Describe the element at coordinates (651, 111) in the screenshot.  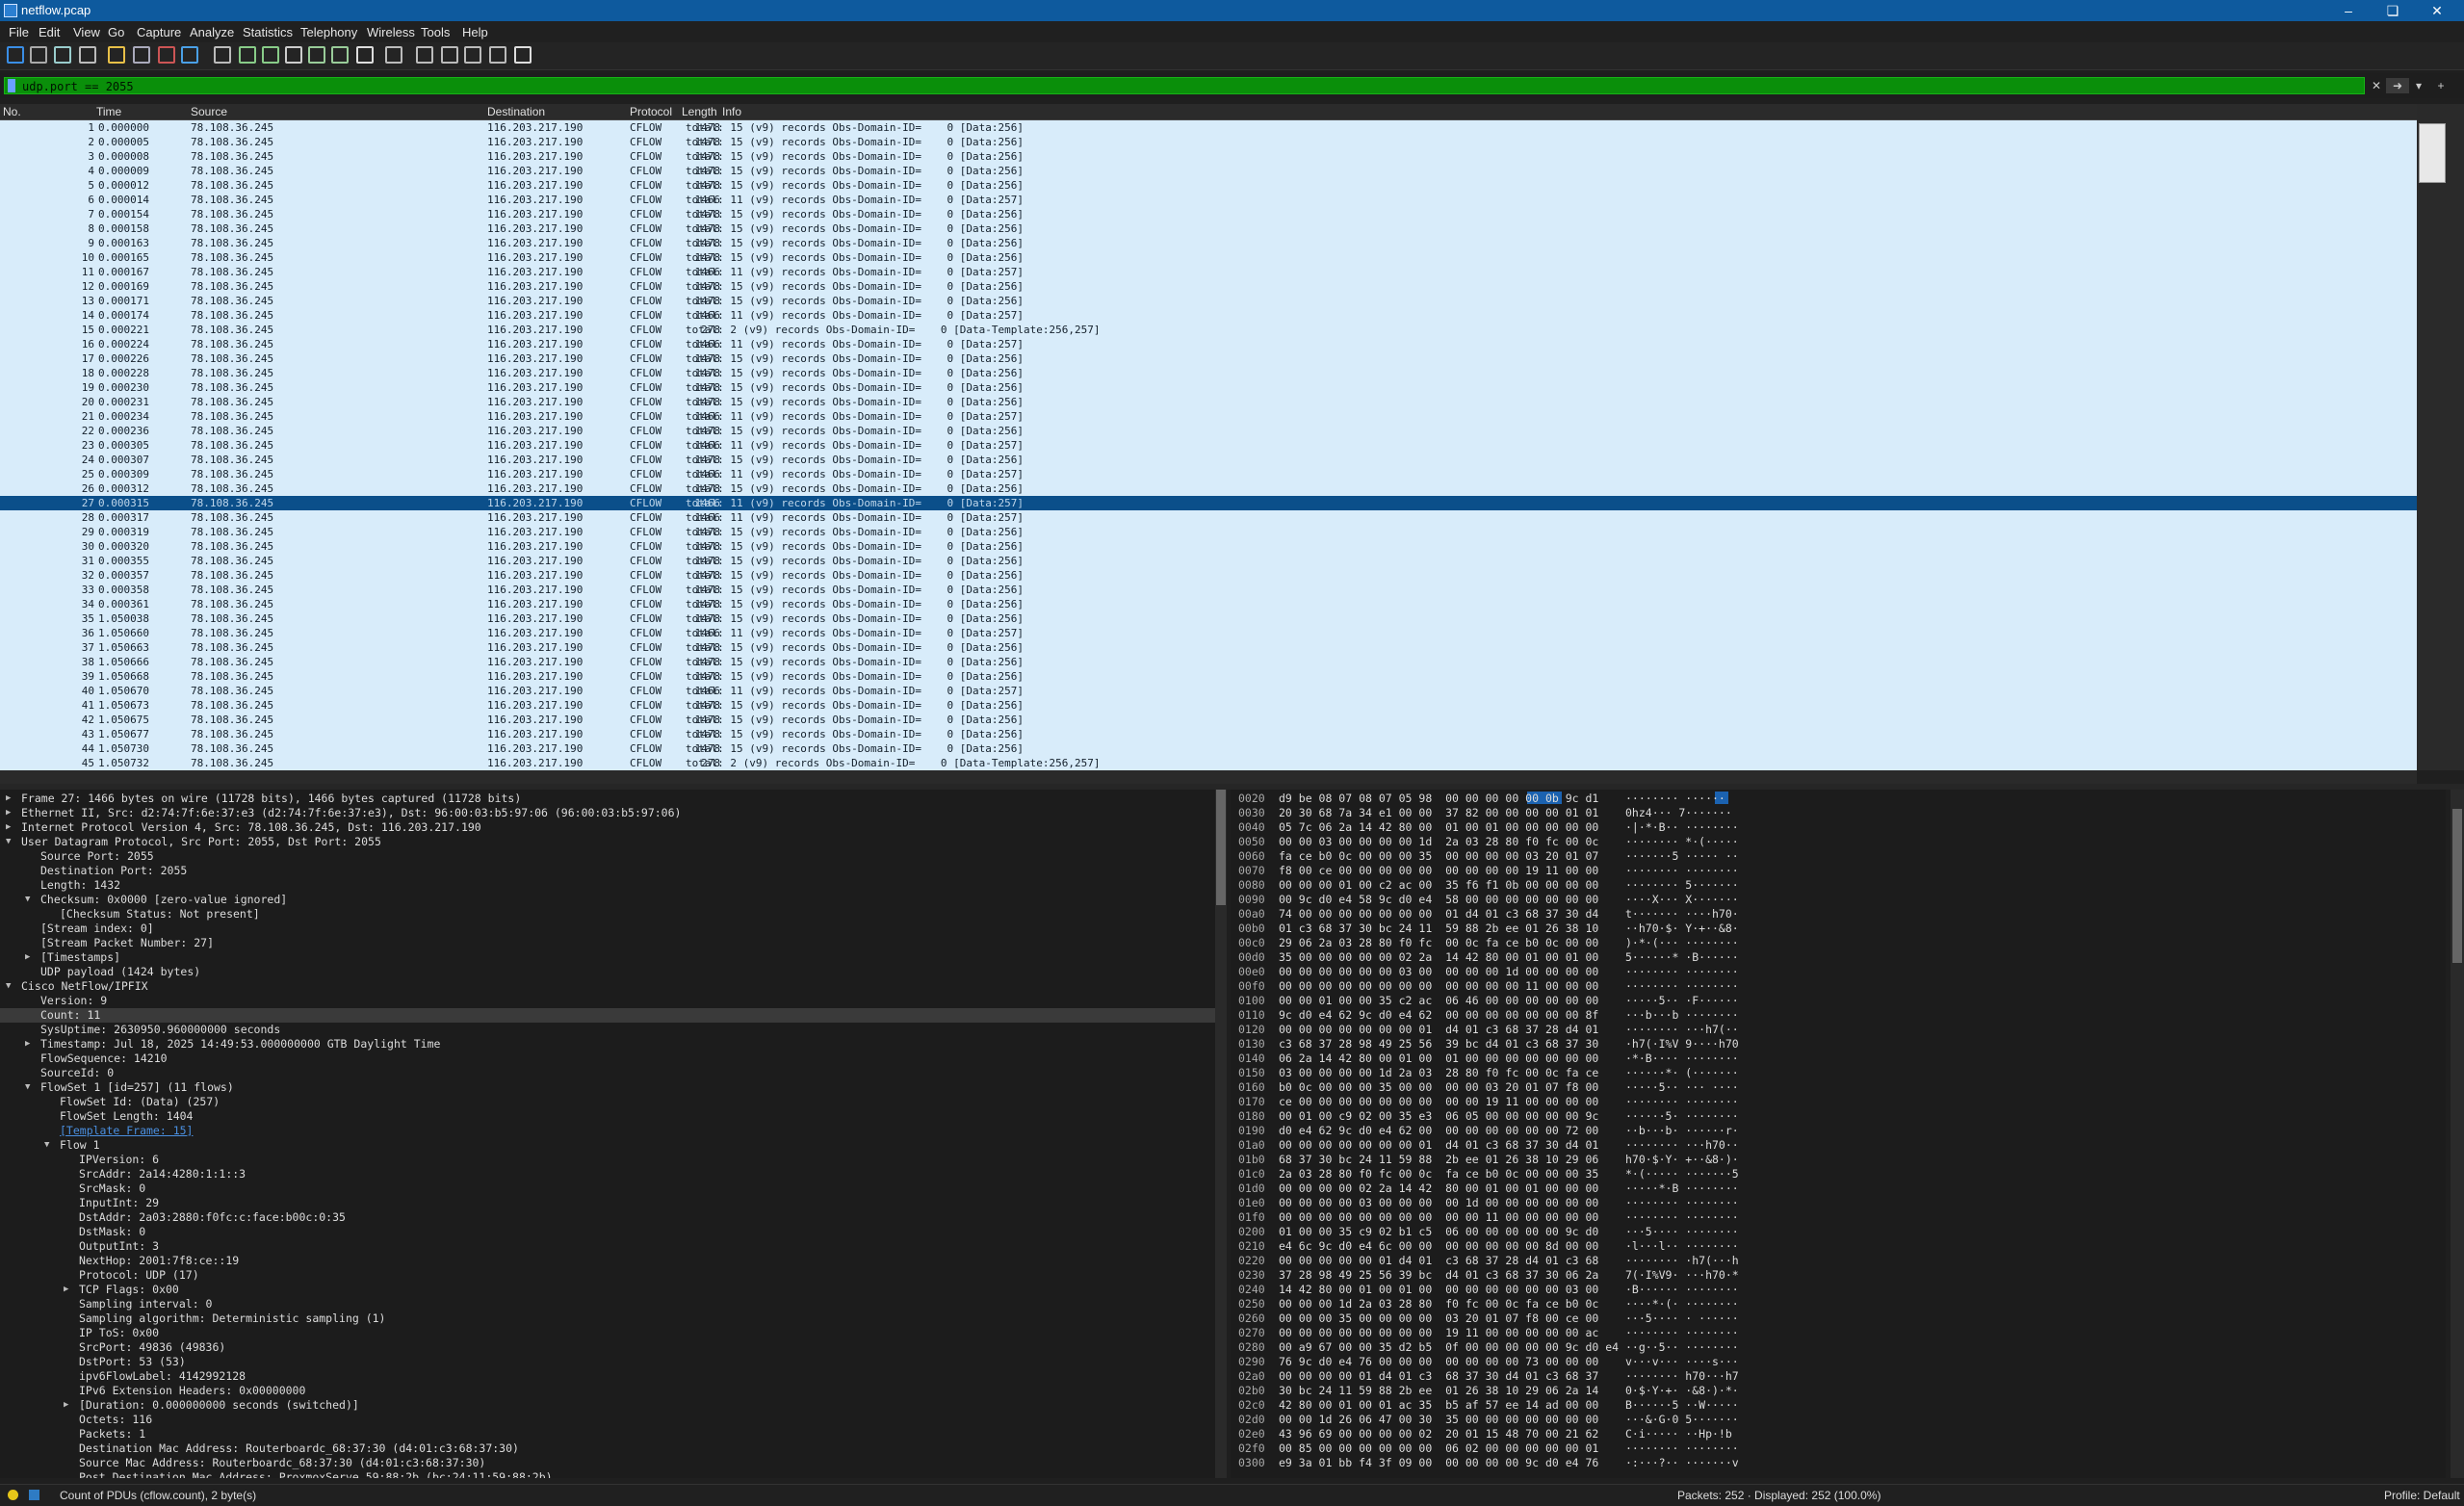
I see `col-protocol: Protocol` at that location.